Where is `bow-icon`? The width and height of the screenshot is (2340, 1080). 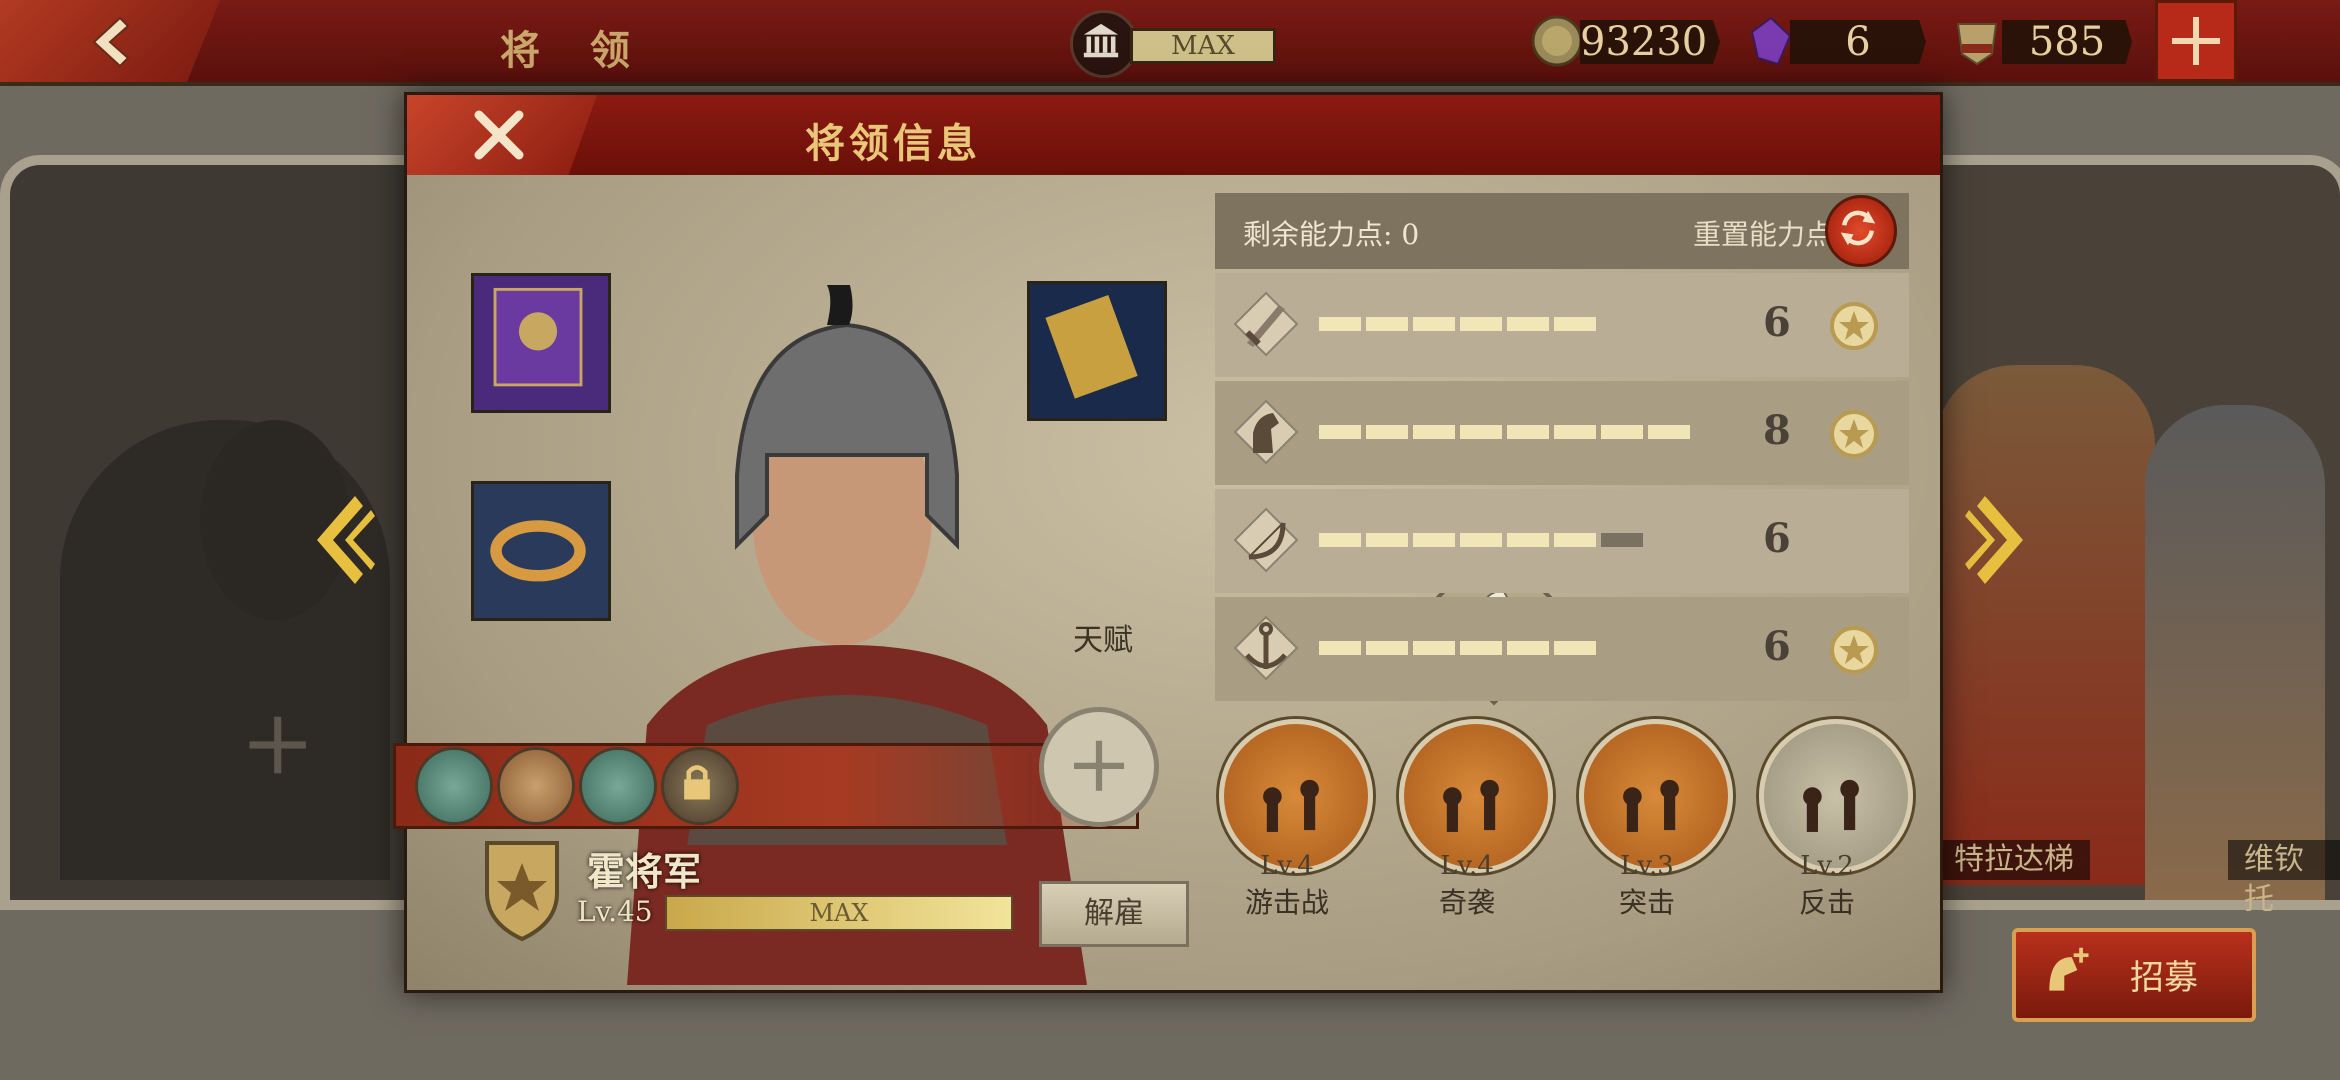
bow-icon is located at coordinates (1266, 540).